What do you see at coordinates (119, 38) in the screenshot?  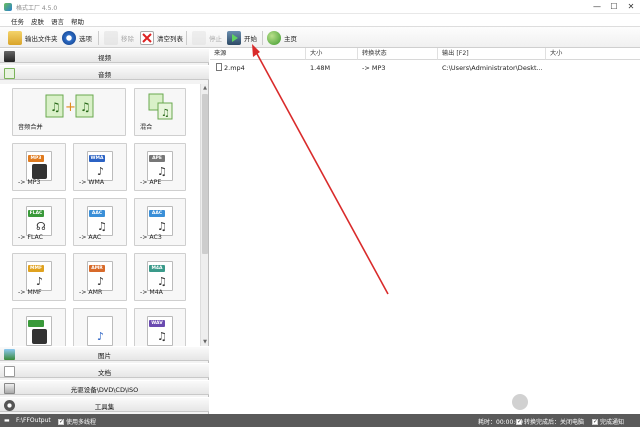 I see `remove-button: 移除` at bounding box center [119, 38].